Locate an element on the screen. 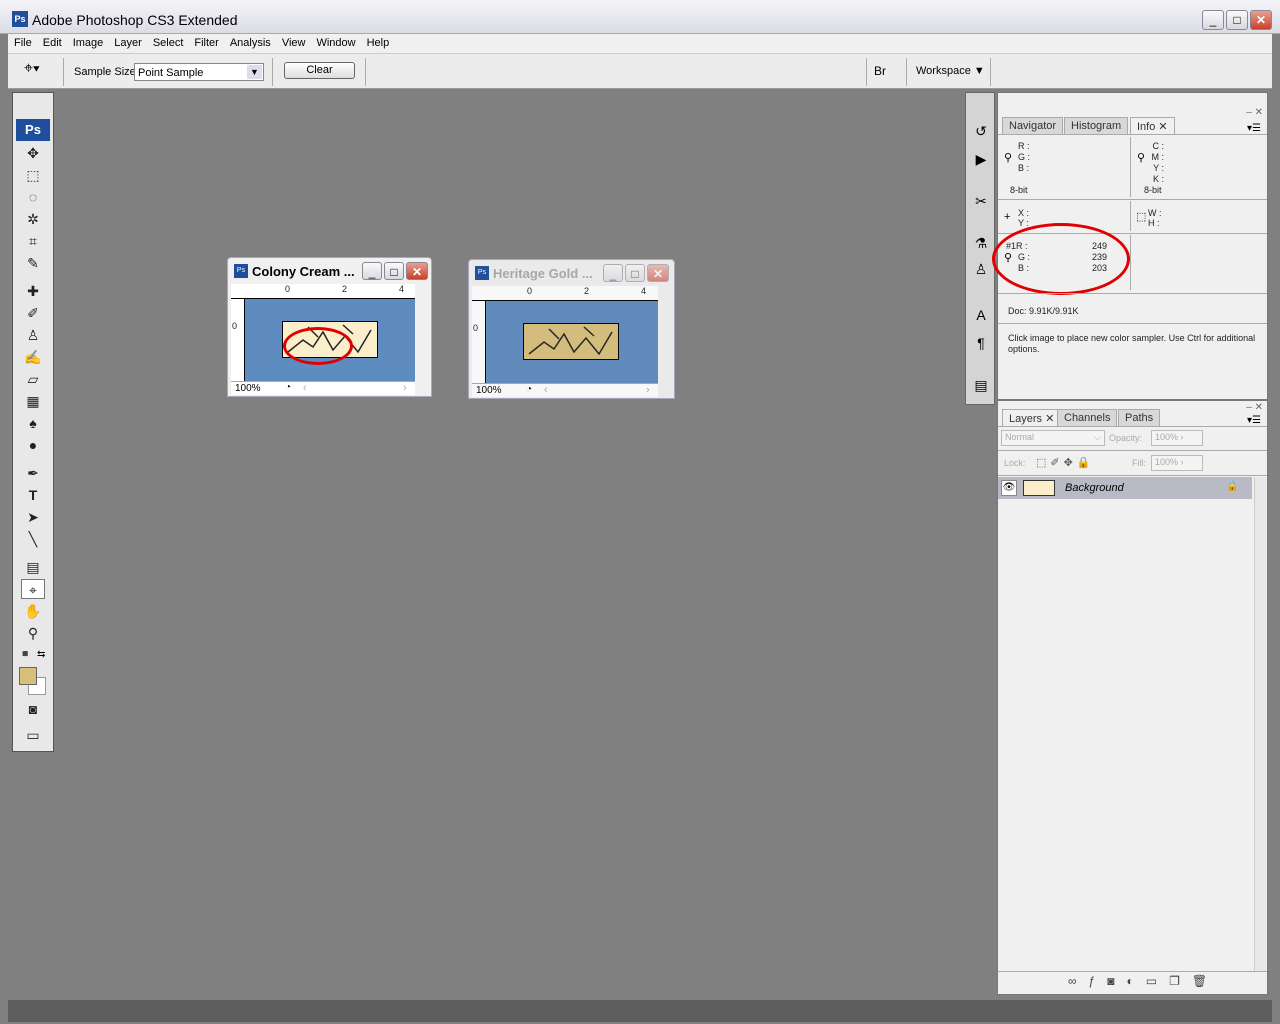 Image resolution: width=1280 pixels, height=1024 pixels. minimize-button: _ is located at coordinates (1213, 20).